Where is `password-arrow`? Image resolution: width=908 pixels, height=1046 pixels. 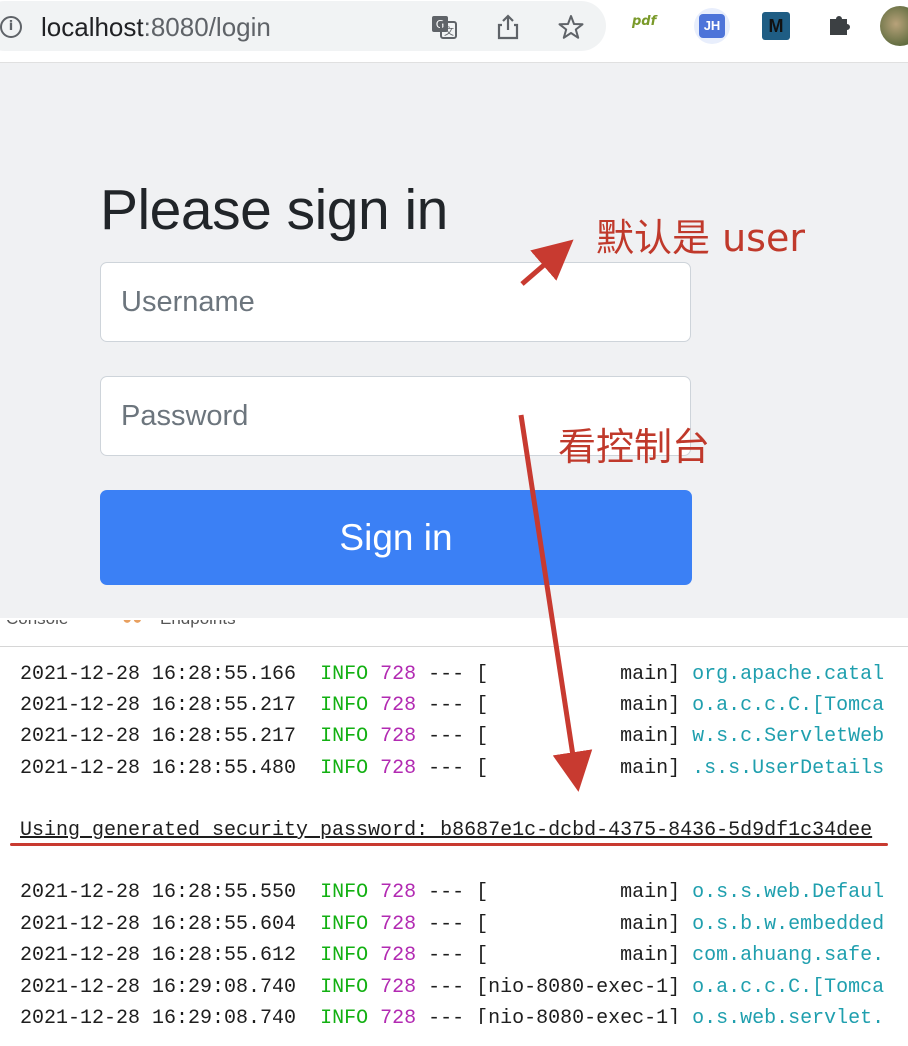
password-arrow is located at coordinates (555, 603).